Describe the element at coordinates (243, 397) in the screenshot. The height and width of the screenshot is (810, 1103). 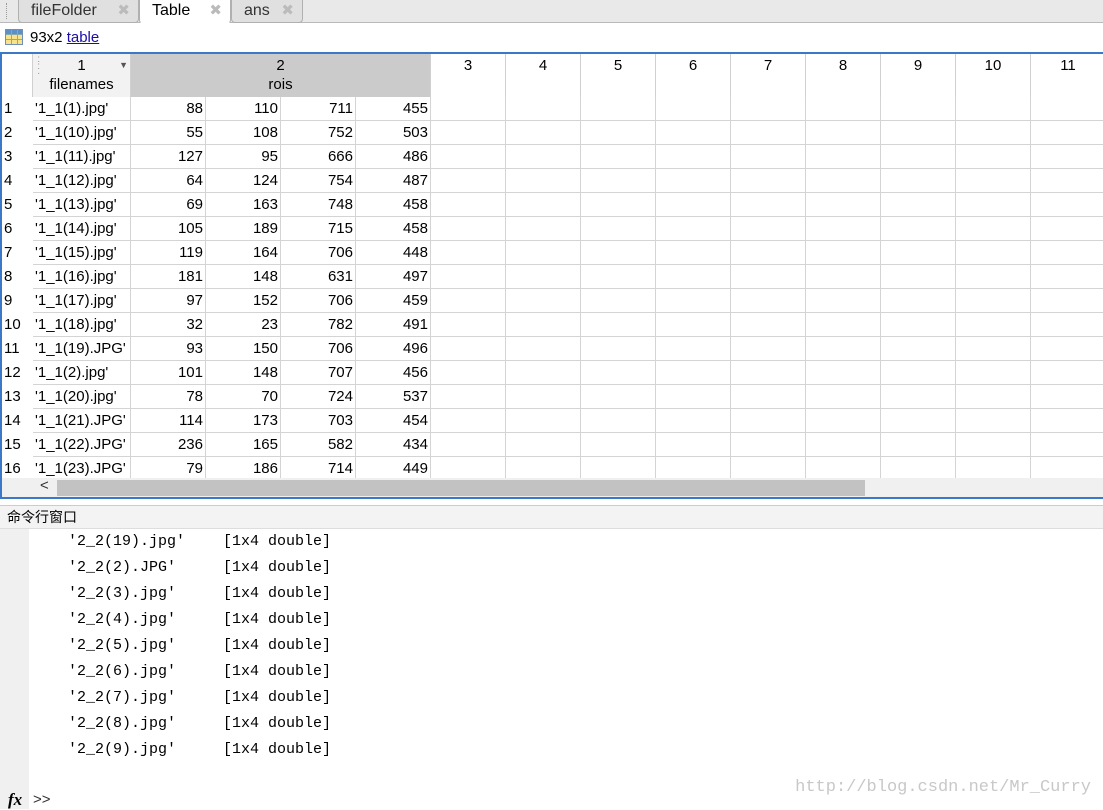
I see `rois-cell: 70` at that location.